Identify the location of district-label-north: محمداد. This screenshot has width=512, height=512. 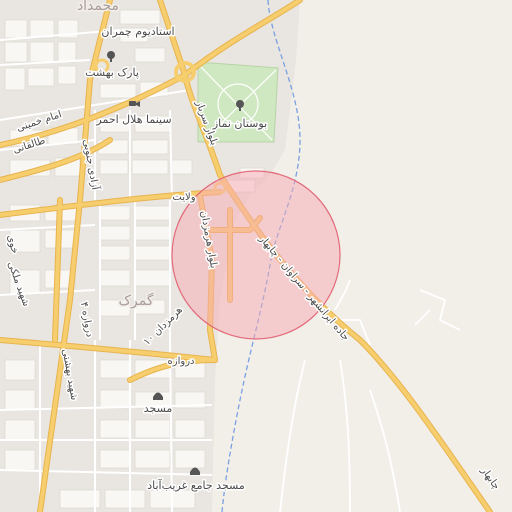
(98, 7).